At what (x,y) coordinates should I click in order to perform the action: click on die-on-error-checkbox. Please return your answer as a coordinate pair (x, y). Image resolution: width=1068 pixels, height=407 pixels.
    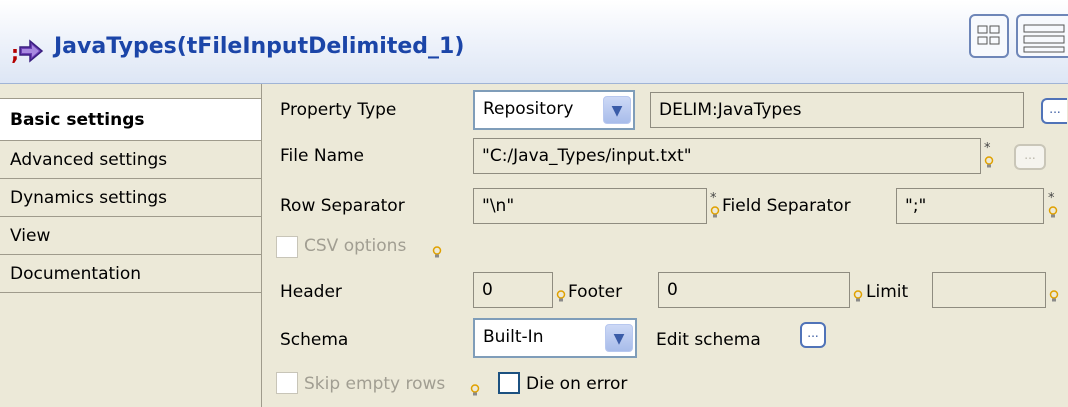
    Looking at the image, I should click on (509, 383).